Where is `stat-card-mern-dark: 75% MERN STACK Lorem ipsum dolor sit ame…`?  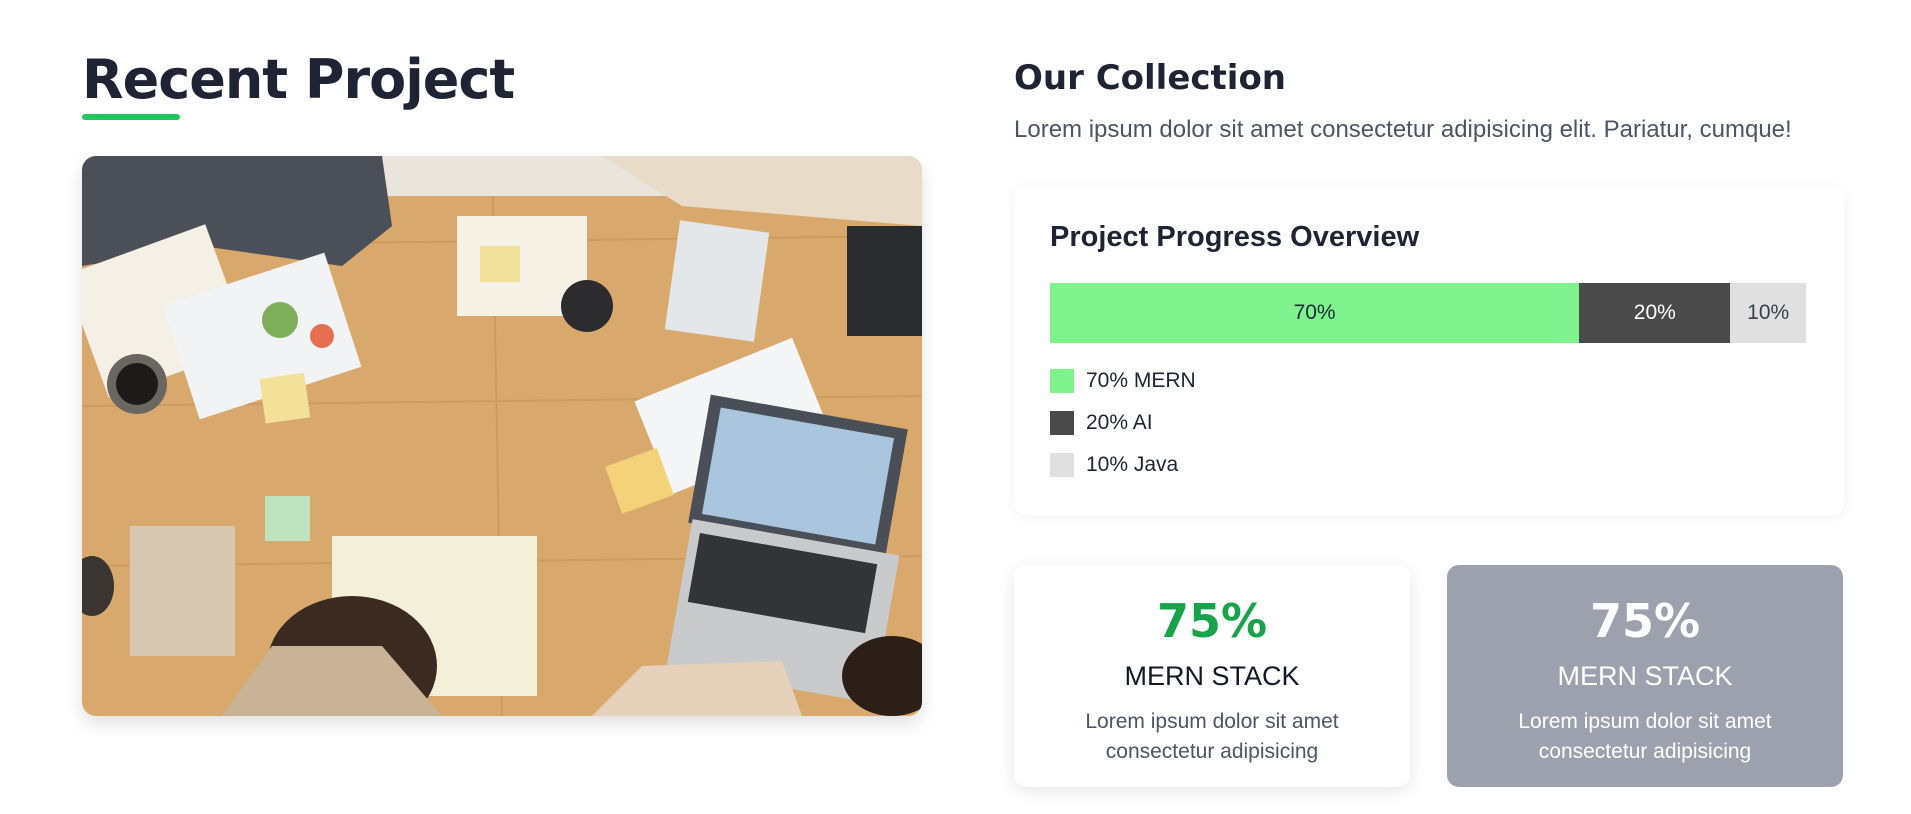
stat-card-mern-dark: 75% MERN STACK Lorem ipsum dolor sit ame… is located at coordinates (1645, 676).